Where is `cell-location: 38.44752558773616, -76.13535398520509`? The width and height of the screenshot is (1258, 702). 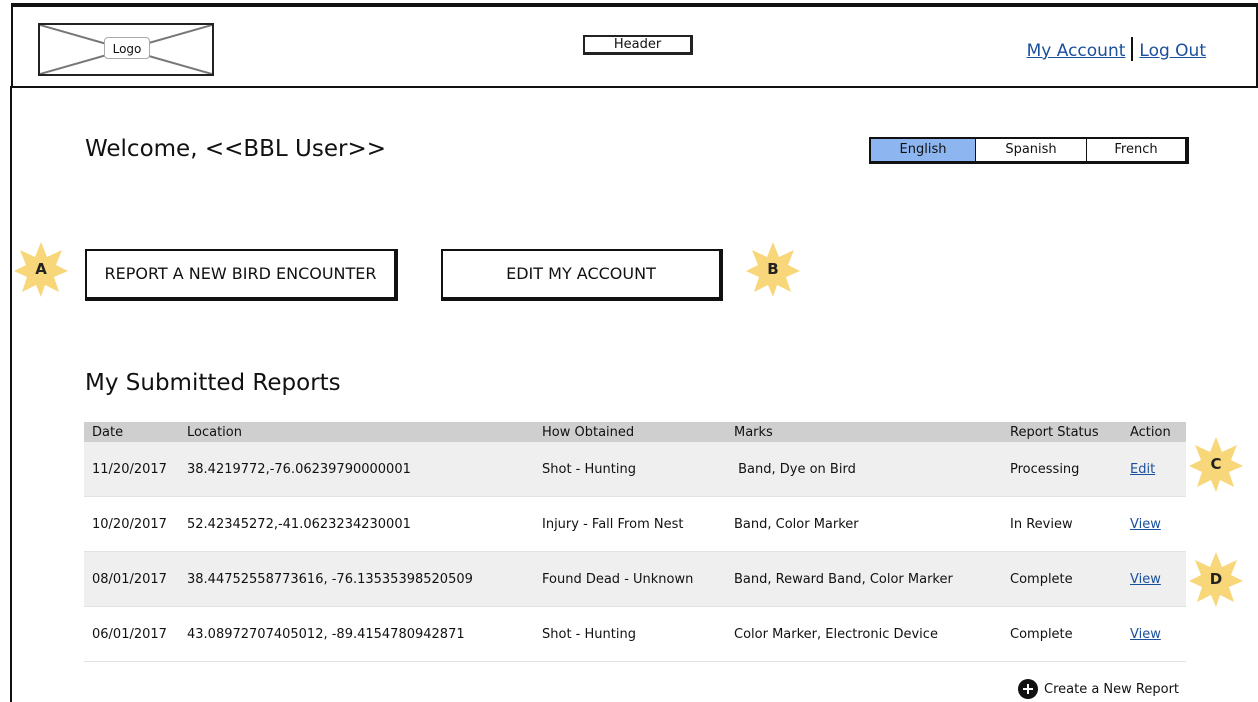
cell-location: 38.44752558773616, -76.13535398520509 is located at coordinates (330, 579).